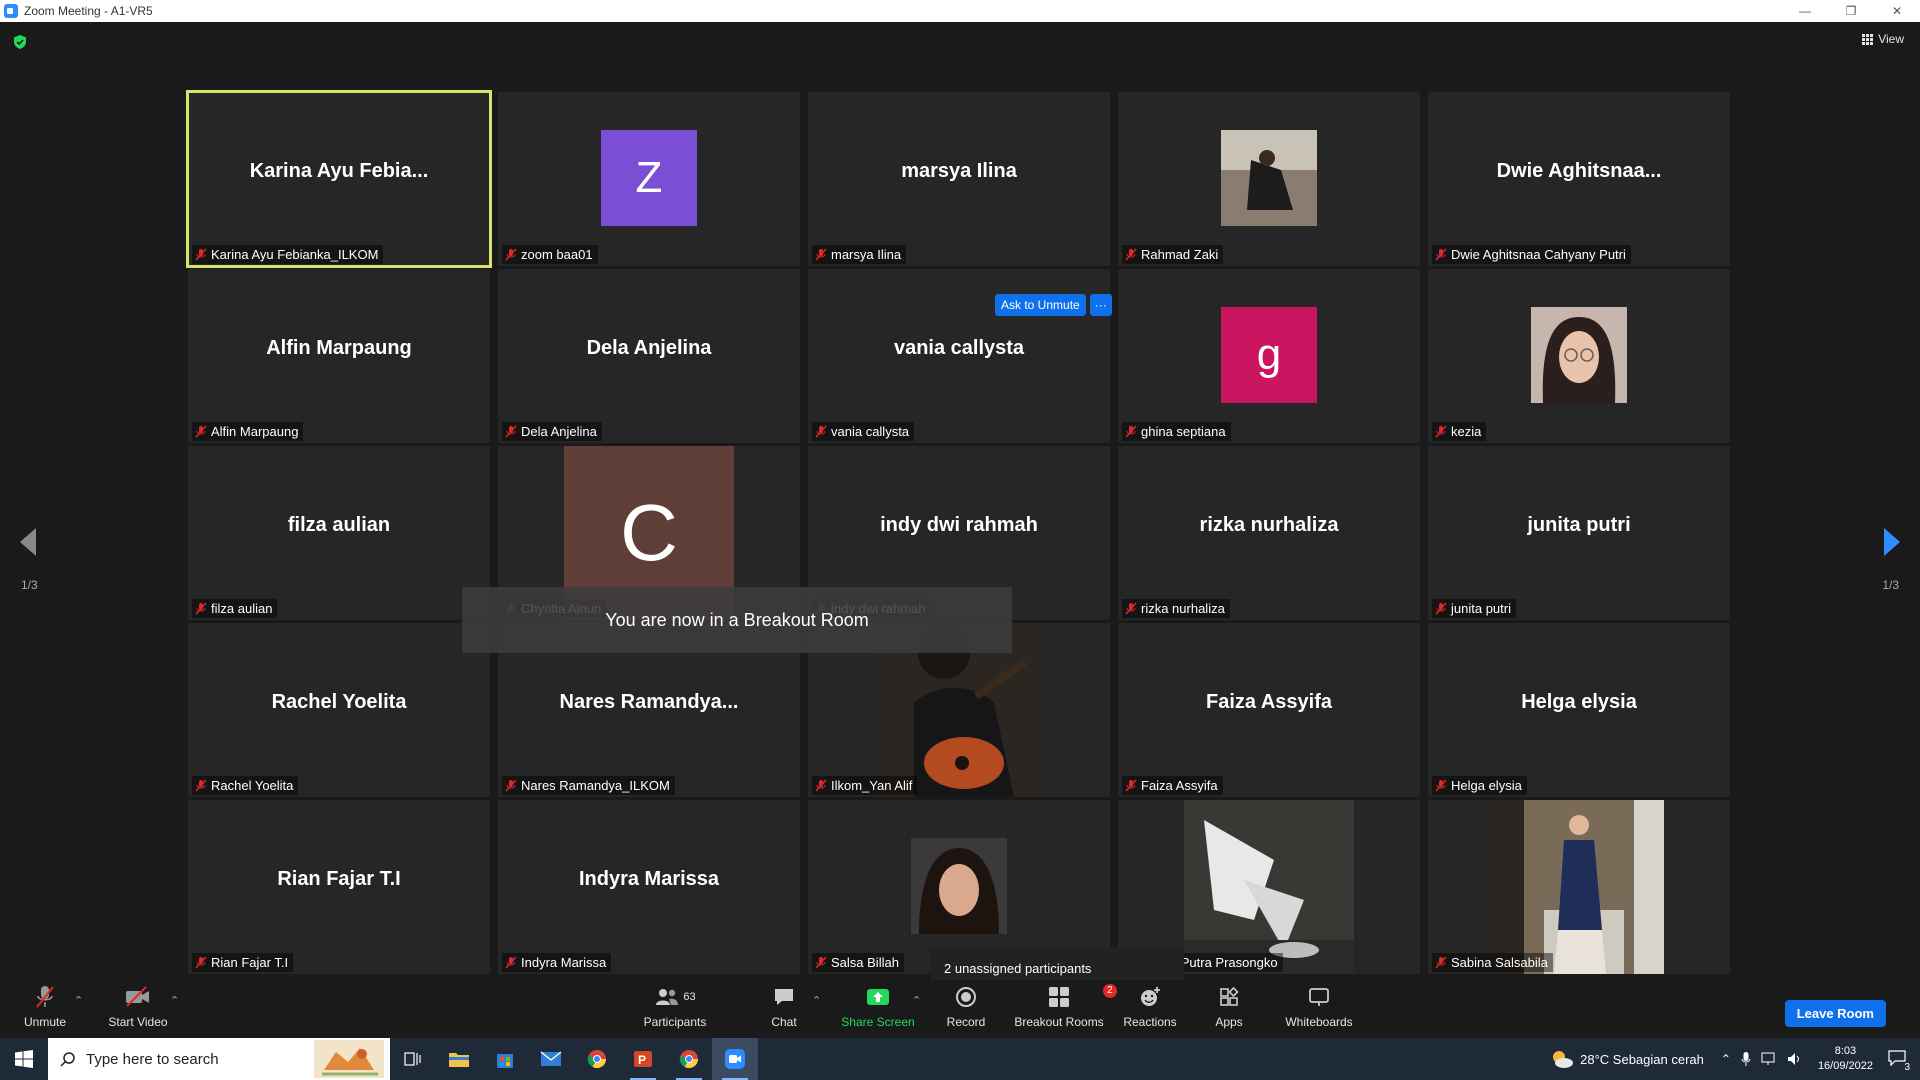  Describe the element at coordinates (959, 179) in the screenshot. I see `participant-tile: marsya Ilina marsya Ilina` at that location.